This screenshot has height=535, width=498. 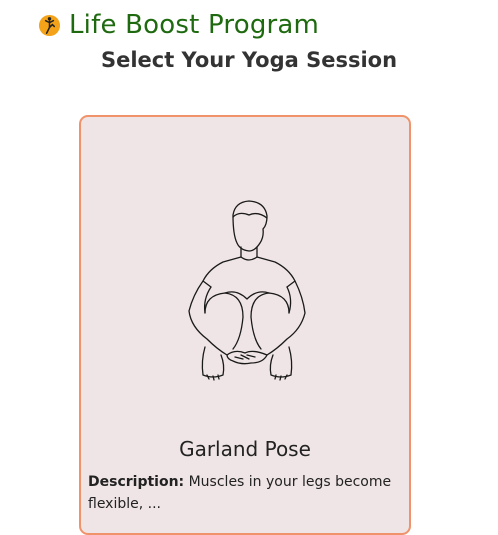 What do you see at coordinates (49, 25) in the screenshot?
I see `yoga-pose-logo-icon` at bounding box center [49, 25].